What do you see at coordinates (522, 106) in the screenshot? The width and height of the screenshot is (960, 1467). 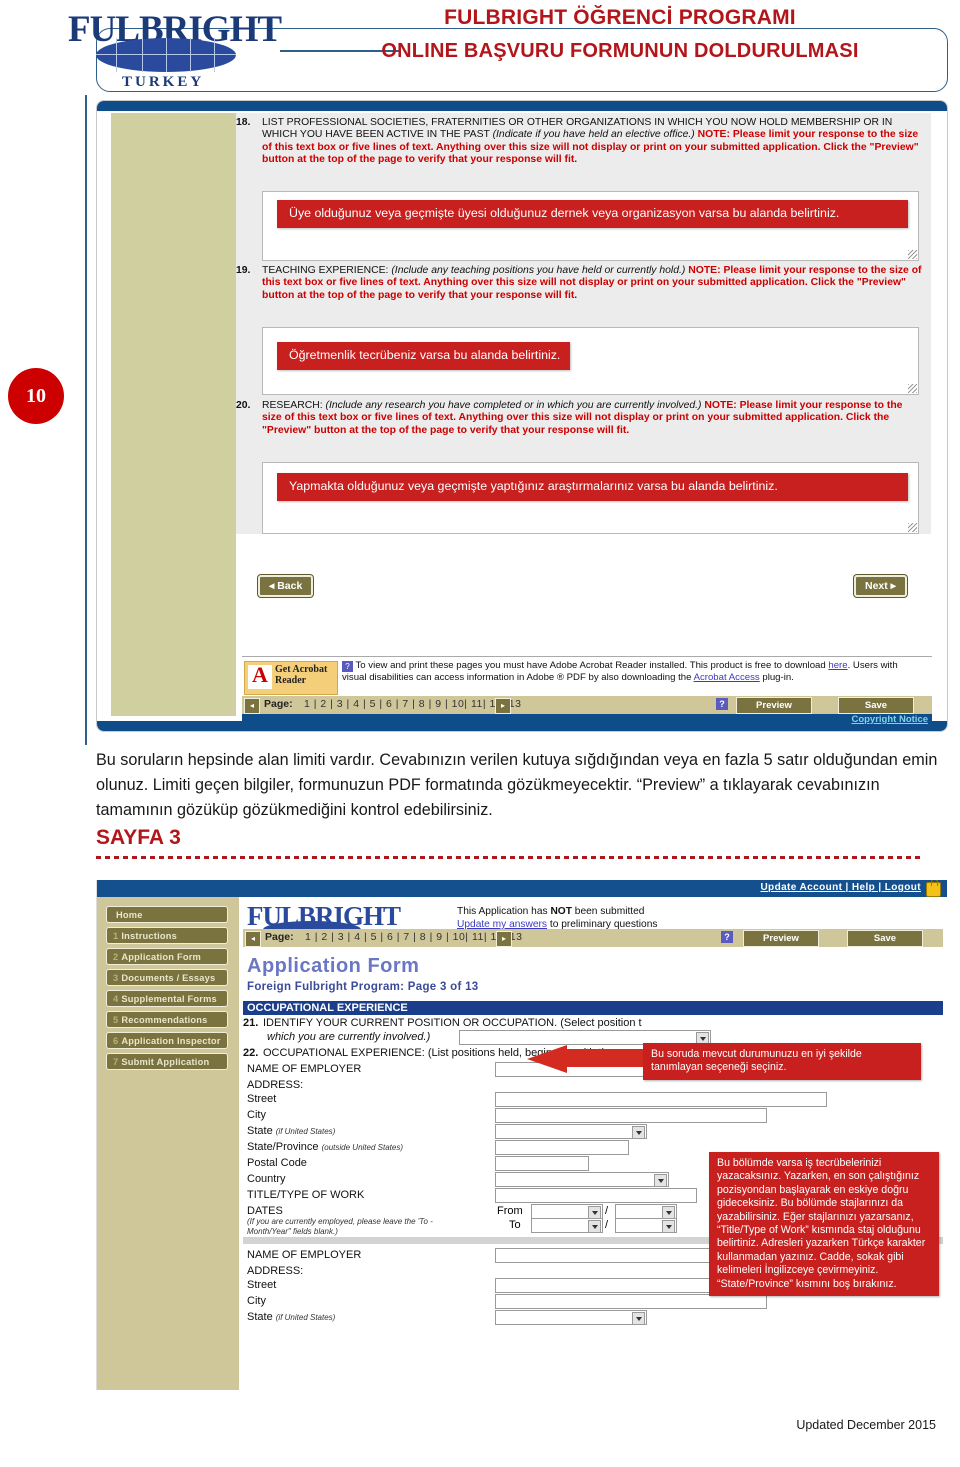 I see `browser-top-blue-bar` at bounding box center [522, 106].